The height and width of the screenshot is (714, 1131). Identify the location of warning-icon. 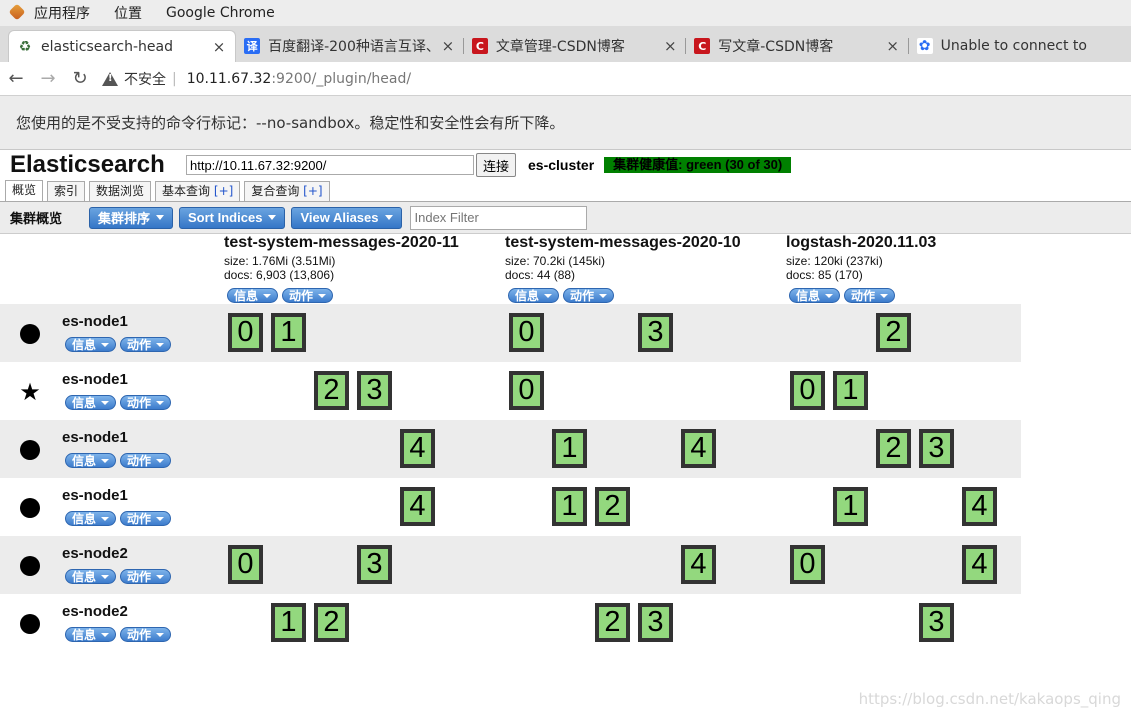
(110, 79).